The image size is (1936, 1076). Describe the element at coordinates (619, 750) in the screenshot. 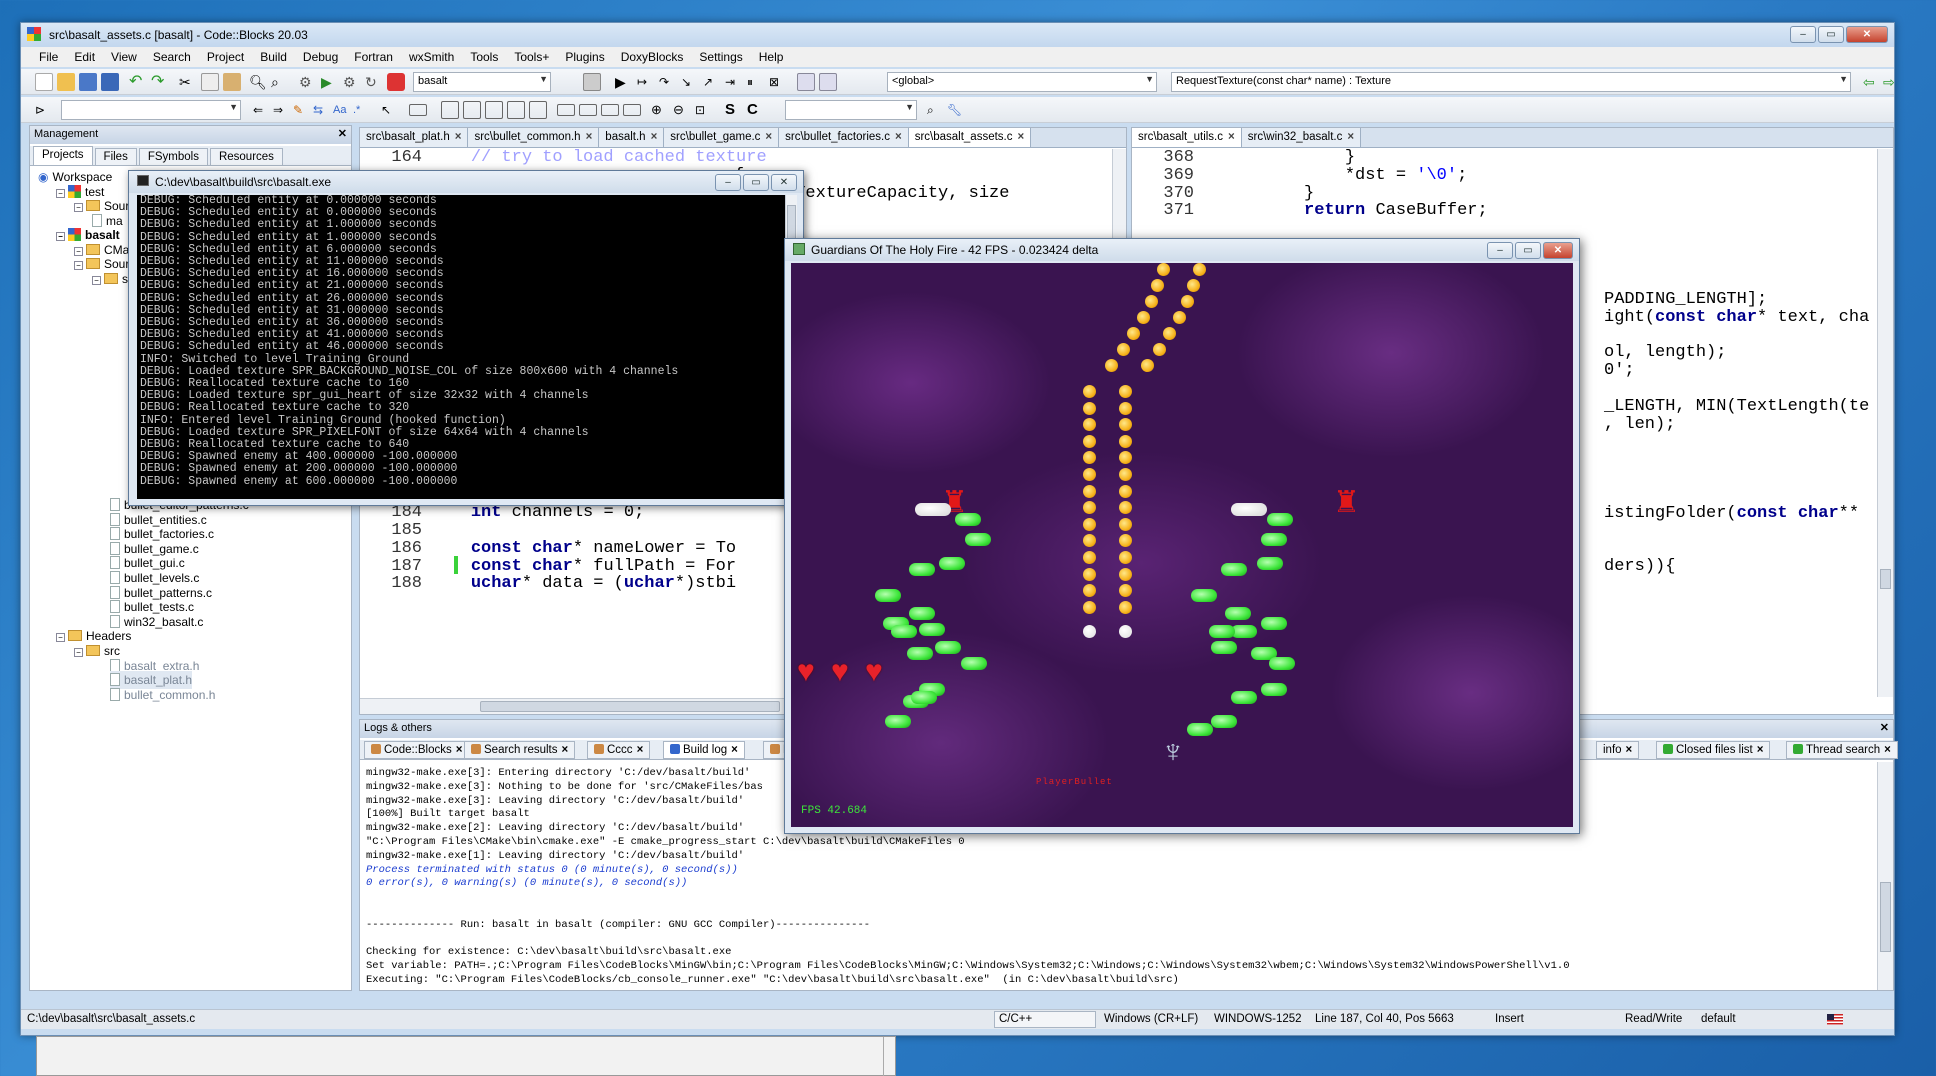

I see `log-tab: Cccc ×` at that location.